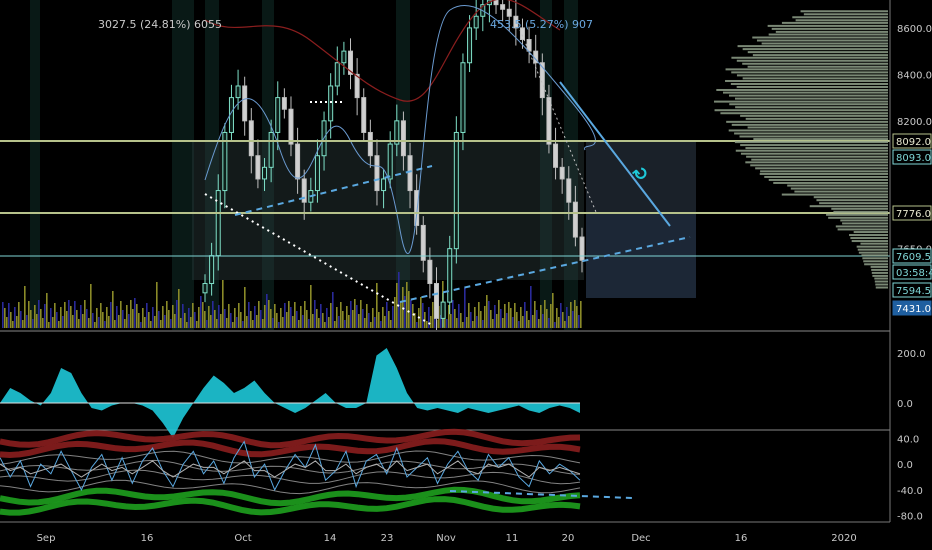 The height and width of the screenshot is (550, 932). I want to click on time-axis-label: 23, so click(387, 538).